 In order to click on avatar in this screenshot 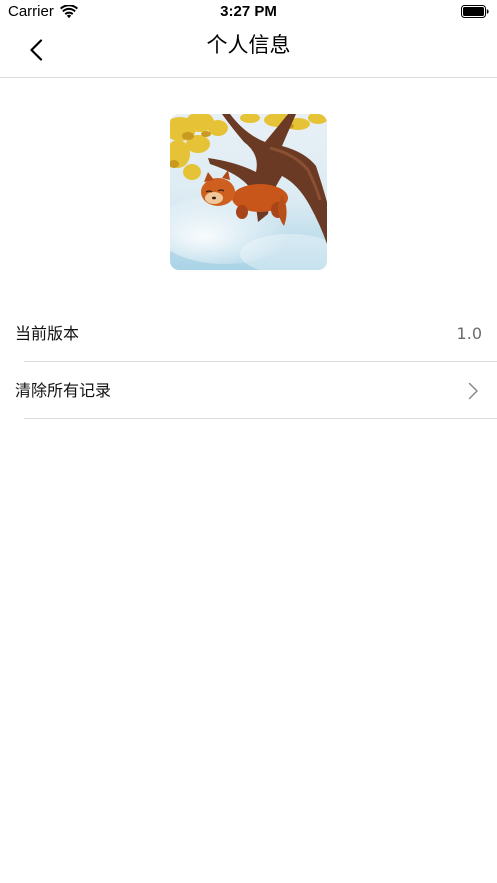, I will do `click(248, 192)`.